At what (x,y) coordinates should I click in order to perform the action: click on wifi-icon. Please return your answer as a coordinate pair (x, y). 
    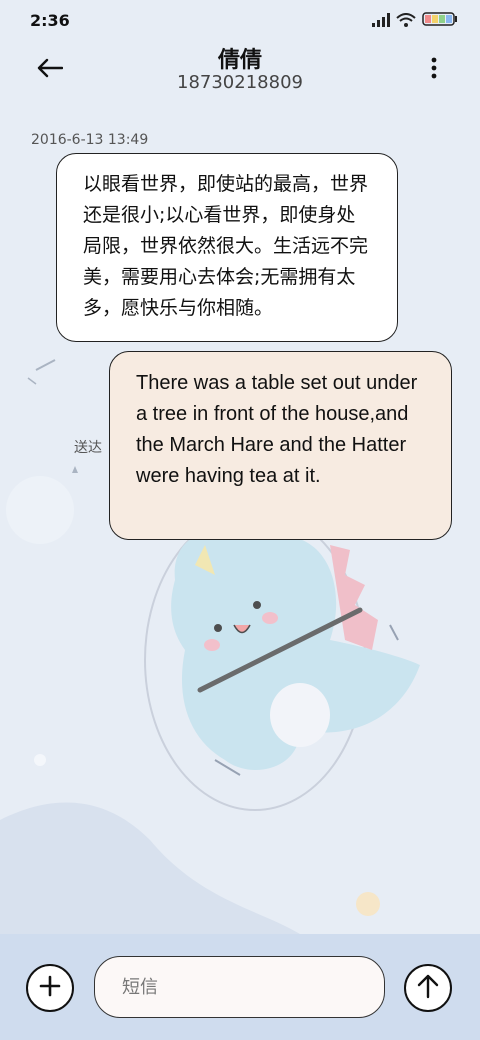
    Looking at the image, I should click on (406, 21).